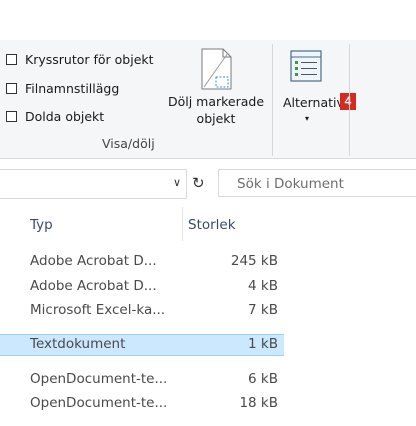  I want to click on refresh-icon: ↻, so click(198, 183).